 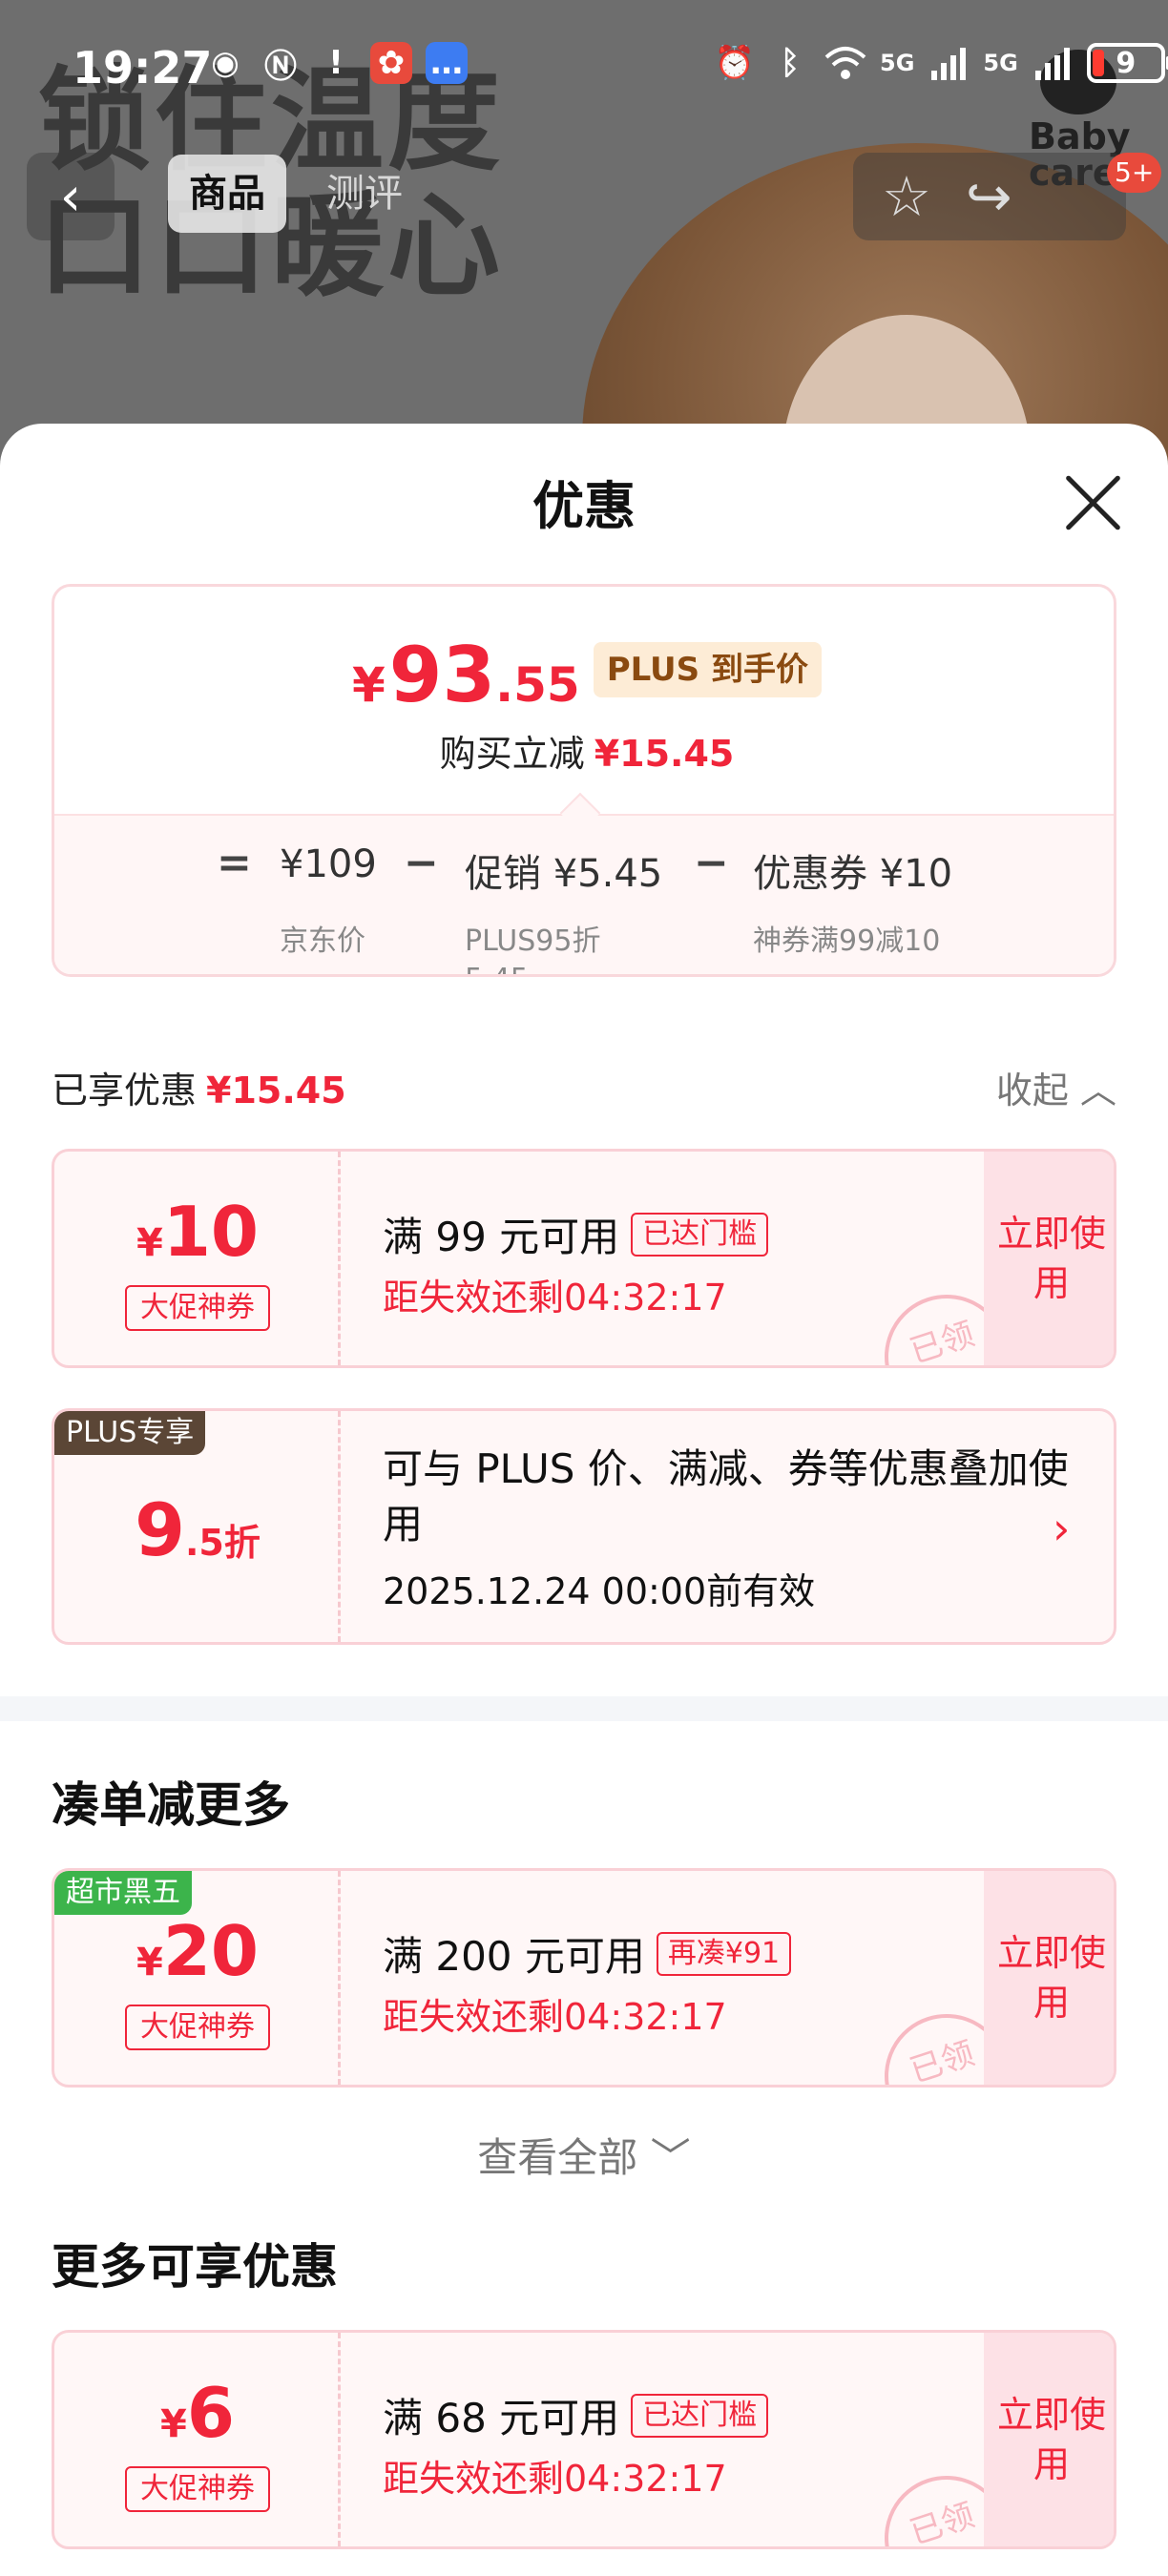 What do you see at coordinates (584, 506) in the screenshot?
I see `sheet-title: 优惠` at bounding box center [584, 506].